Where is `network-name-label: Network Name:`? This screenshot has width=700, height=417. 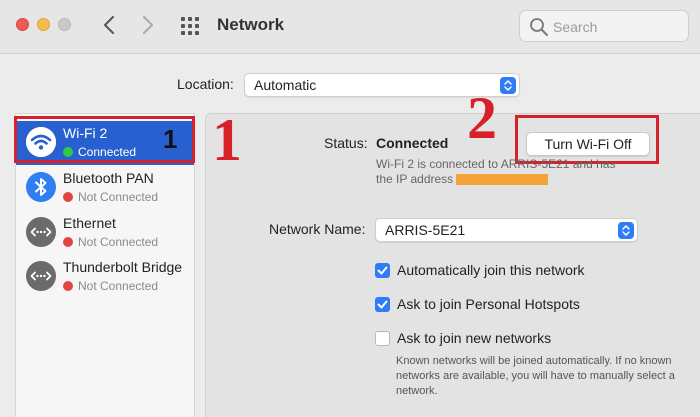 network-name-label: Network Name: is located at coordinates (317, 229).